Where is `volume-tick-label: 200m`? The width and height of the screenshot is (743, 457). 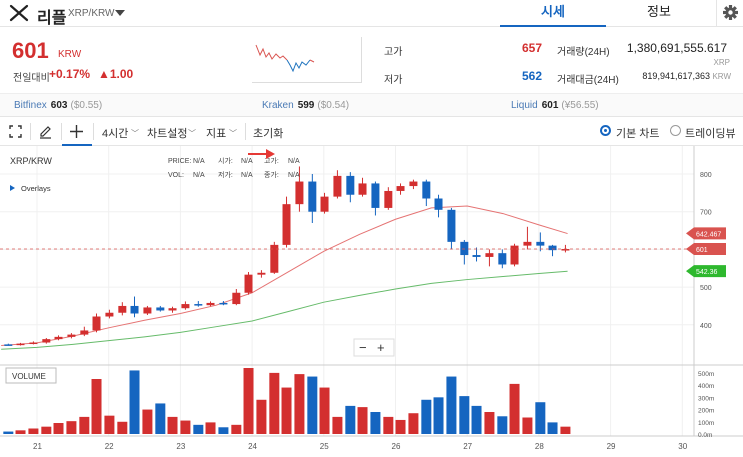 volume-tick-label: 200m is located at coordinates (706, 411).